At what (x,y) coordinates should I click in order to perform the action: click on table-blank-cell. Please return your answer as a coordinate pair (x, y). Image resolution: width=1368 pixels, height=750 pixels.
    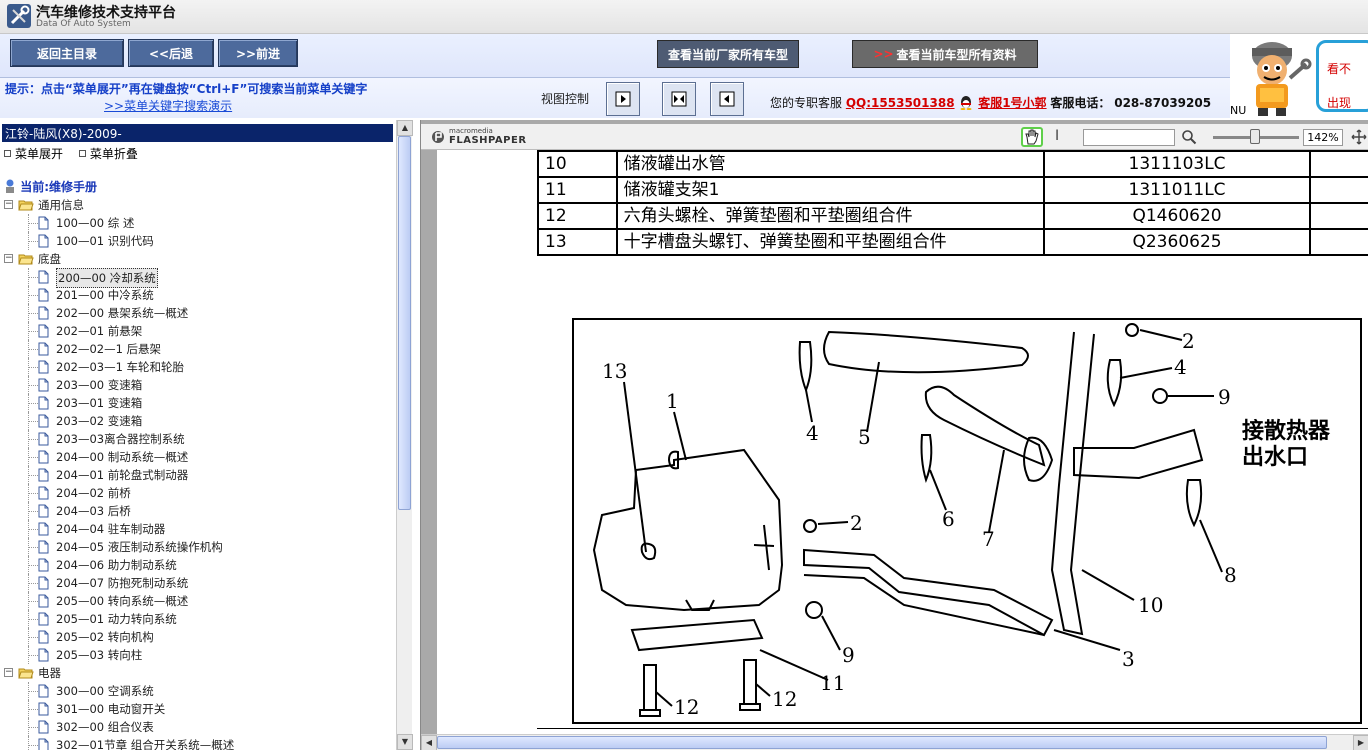
    Looking at the image, I should click on (1338, 242).